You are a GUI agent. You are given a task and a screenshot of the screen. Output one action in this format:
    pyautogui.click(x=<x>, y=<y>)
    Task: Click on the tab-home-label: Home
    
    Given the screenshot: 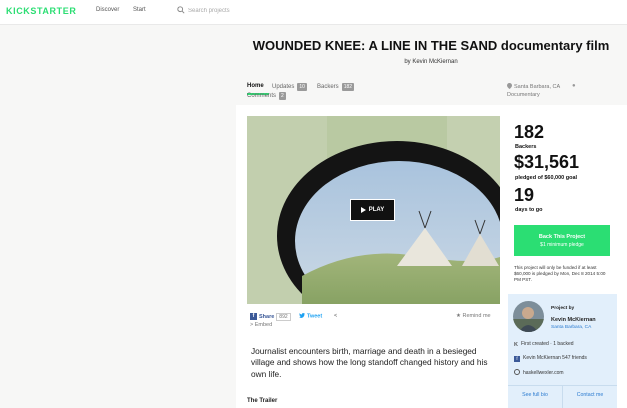 What is the action you would take?
    pyautogui.click(x=255, y=86)
    